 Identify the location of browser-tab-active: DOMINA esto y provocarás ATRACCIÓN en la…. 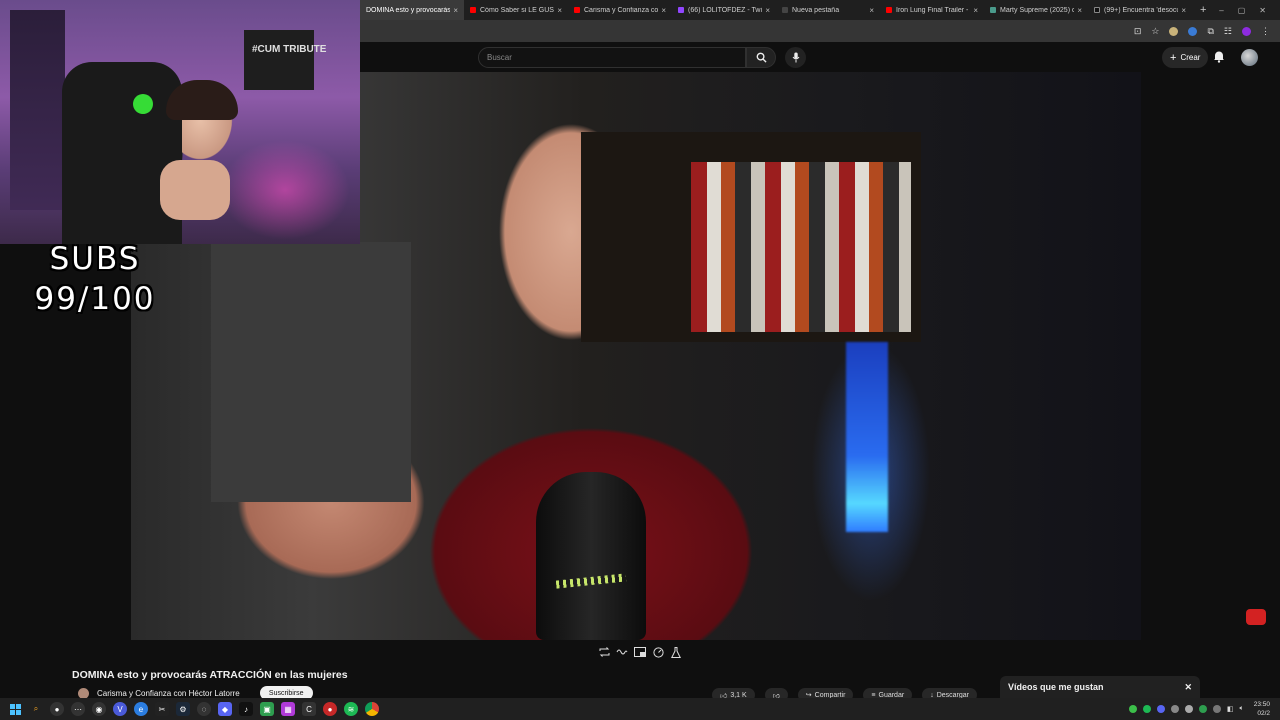
(412, 10).